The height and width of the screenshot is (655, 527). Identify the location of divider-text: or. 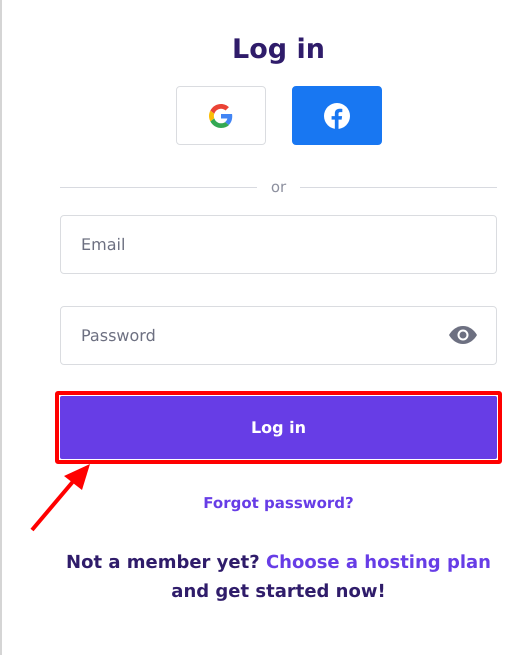
(278, 187).